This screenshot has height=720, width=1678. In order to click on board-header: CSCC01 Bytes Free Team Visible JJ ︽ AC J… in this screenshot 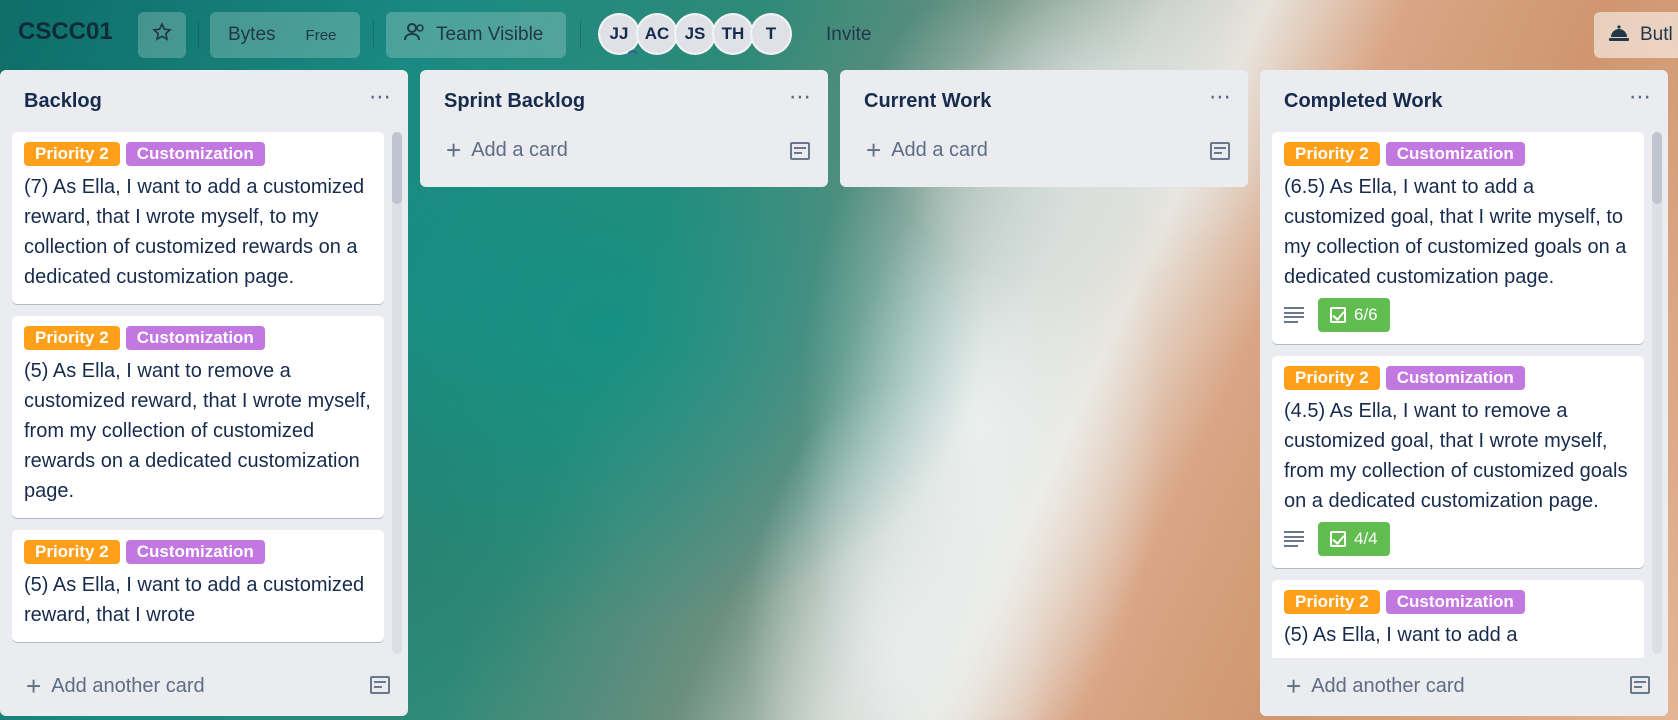, I will do `click(839, 34)`.